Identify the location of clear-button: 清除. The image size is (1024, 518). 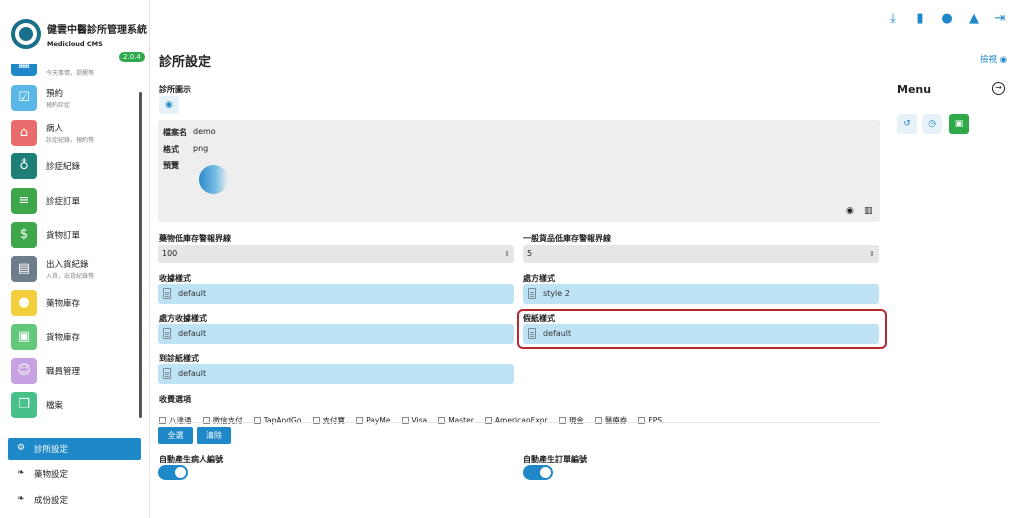
(214, 435).